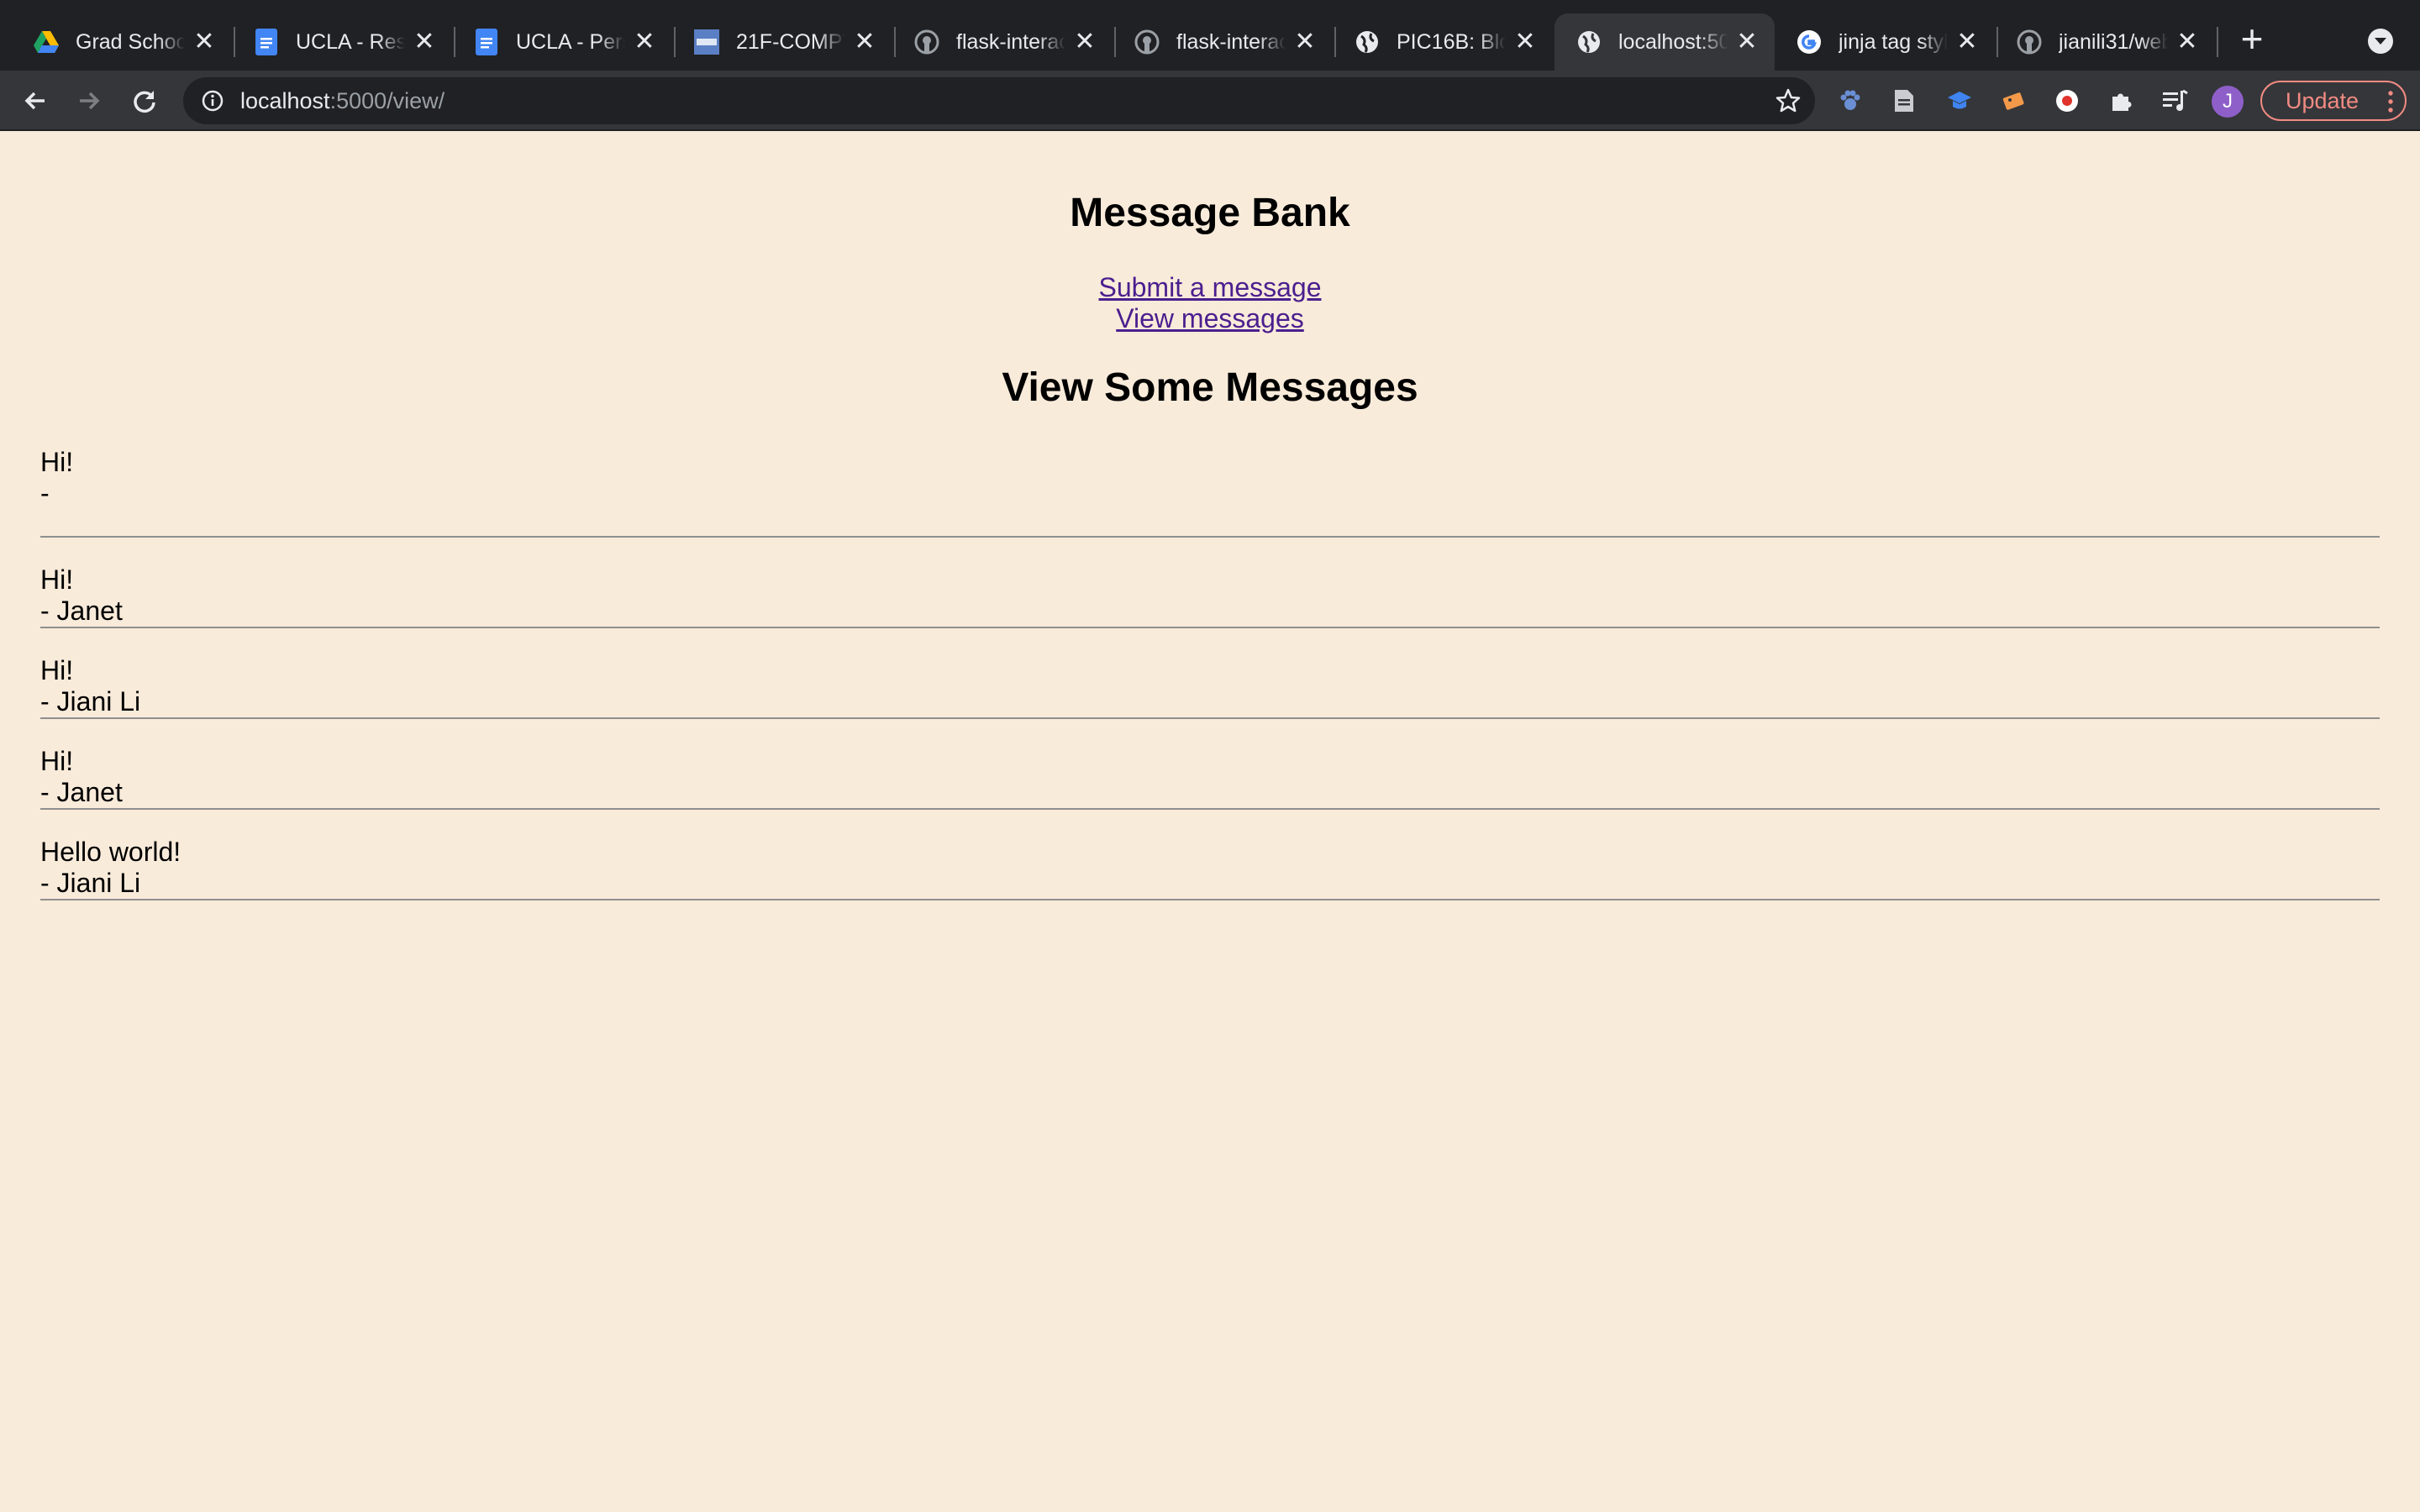 The image size is (2420, 1512). I want to click on tab-localhost-active: localhost:5000 ✕, so click(1665, 42).